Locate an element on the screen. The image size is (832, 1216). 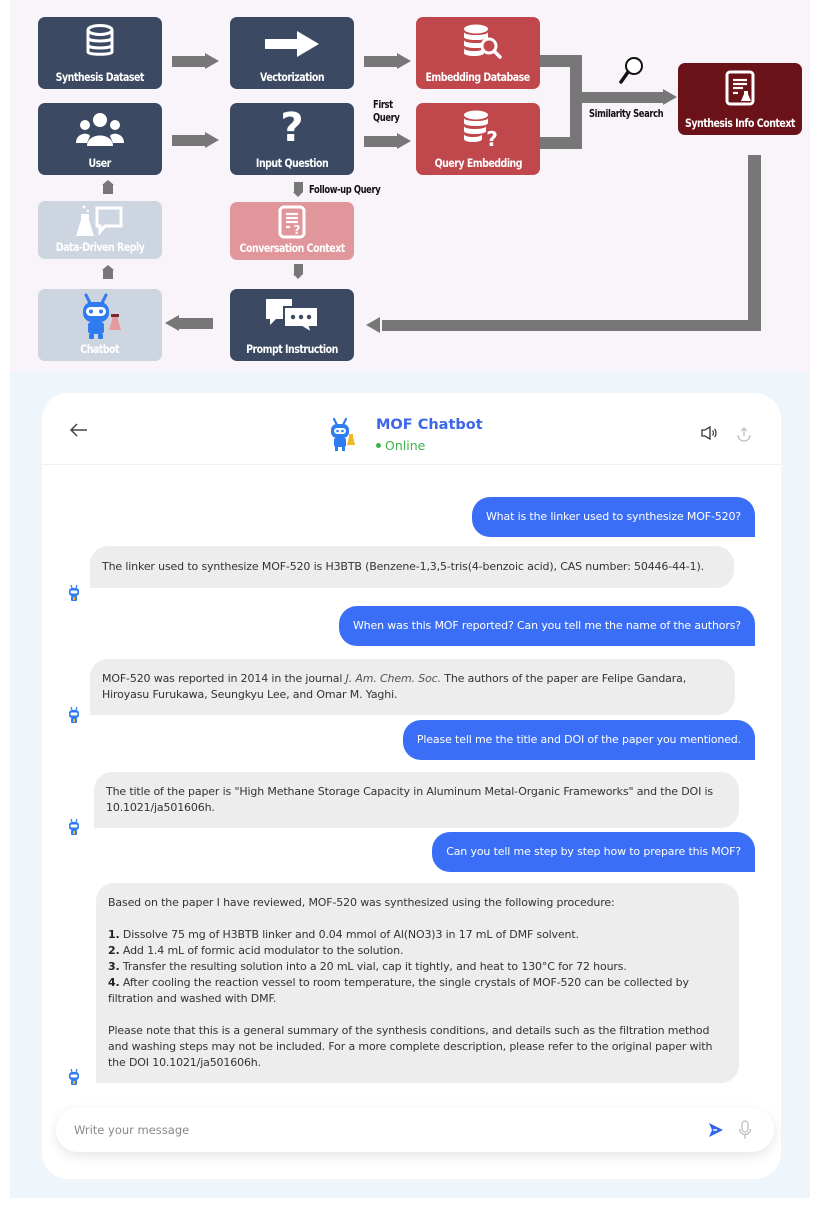
similarity-search-label: Similarity Search is located at coordinates (626, 114).